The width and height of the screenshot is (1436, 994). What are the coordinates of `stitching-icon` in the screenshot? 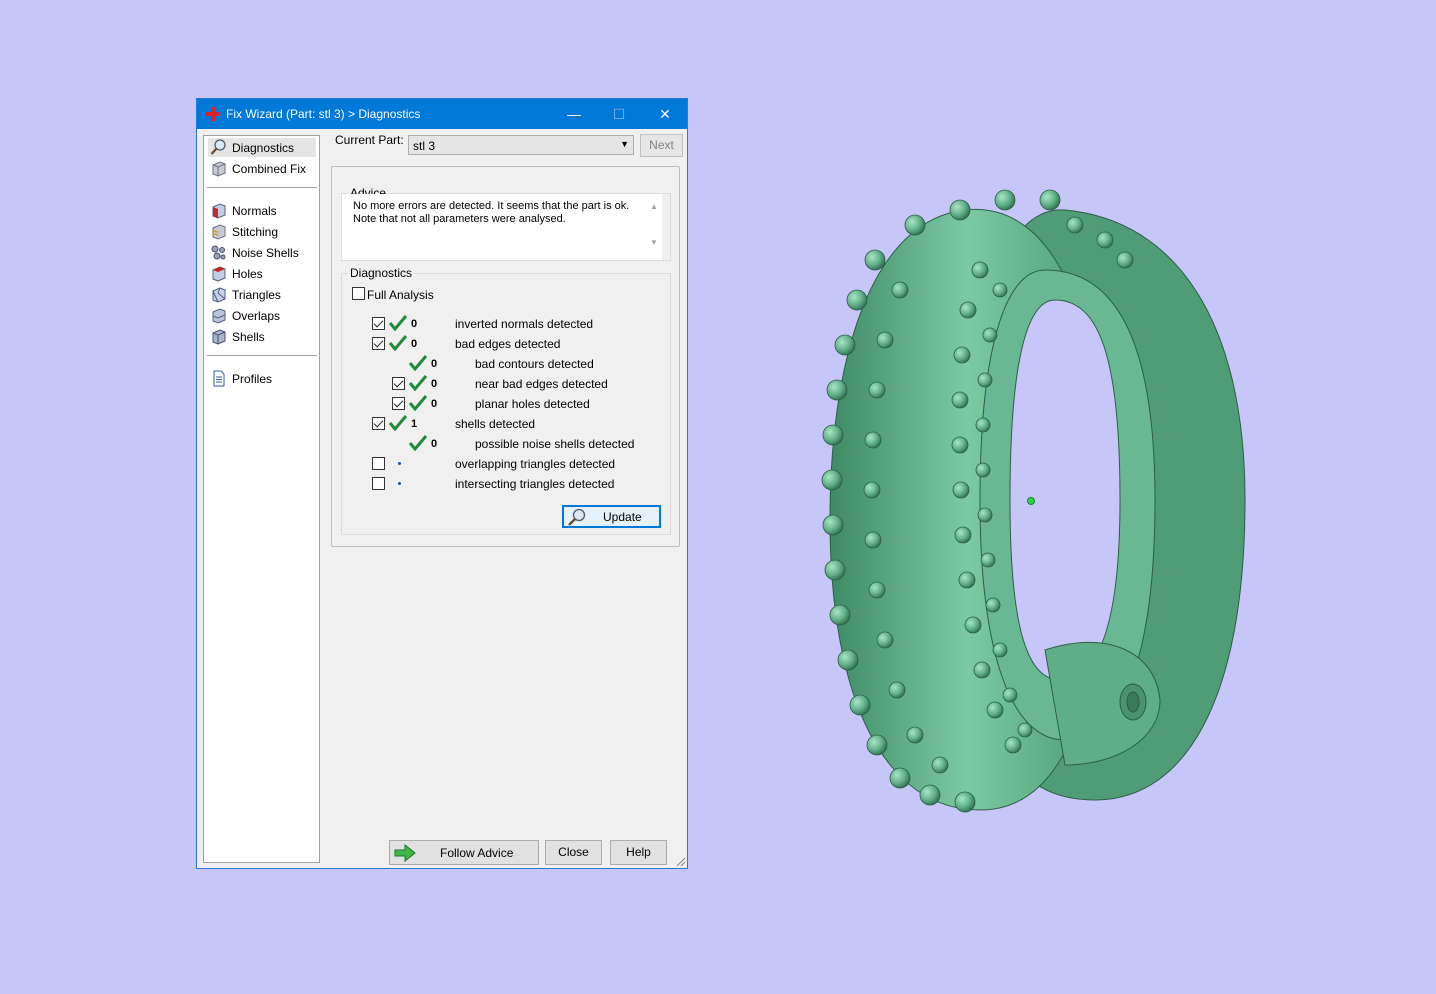 It's located at (219, 232).